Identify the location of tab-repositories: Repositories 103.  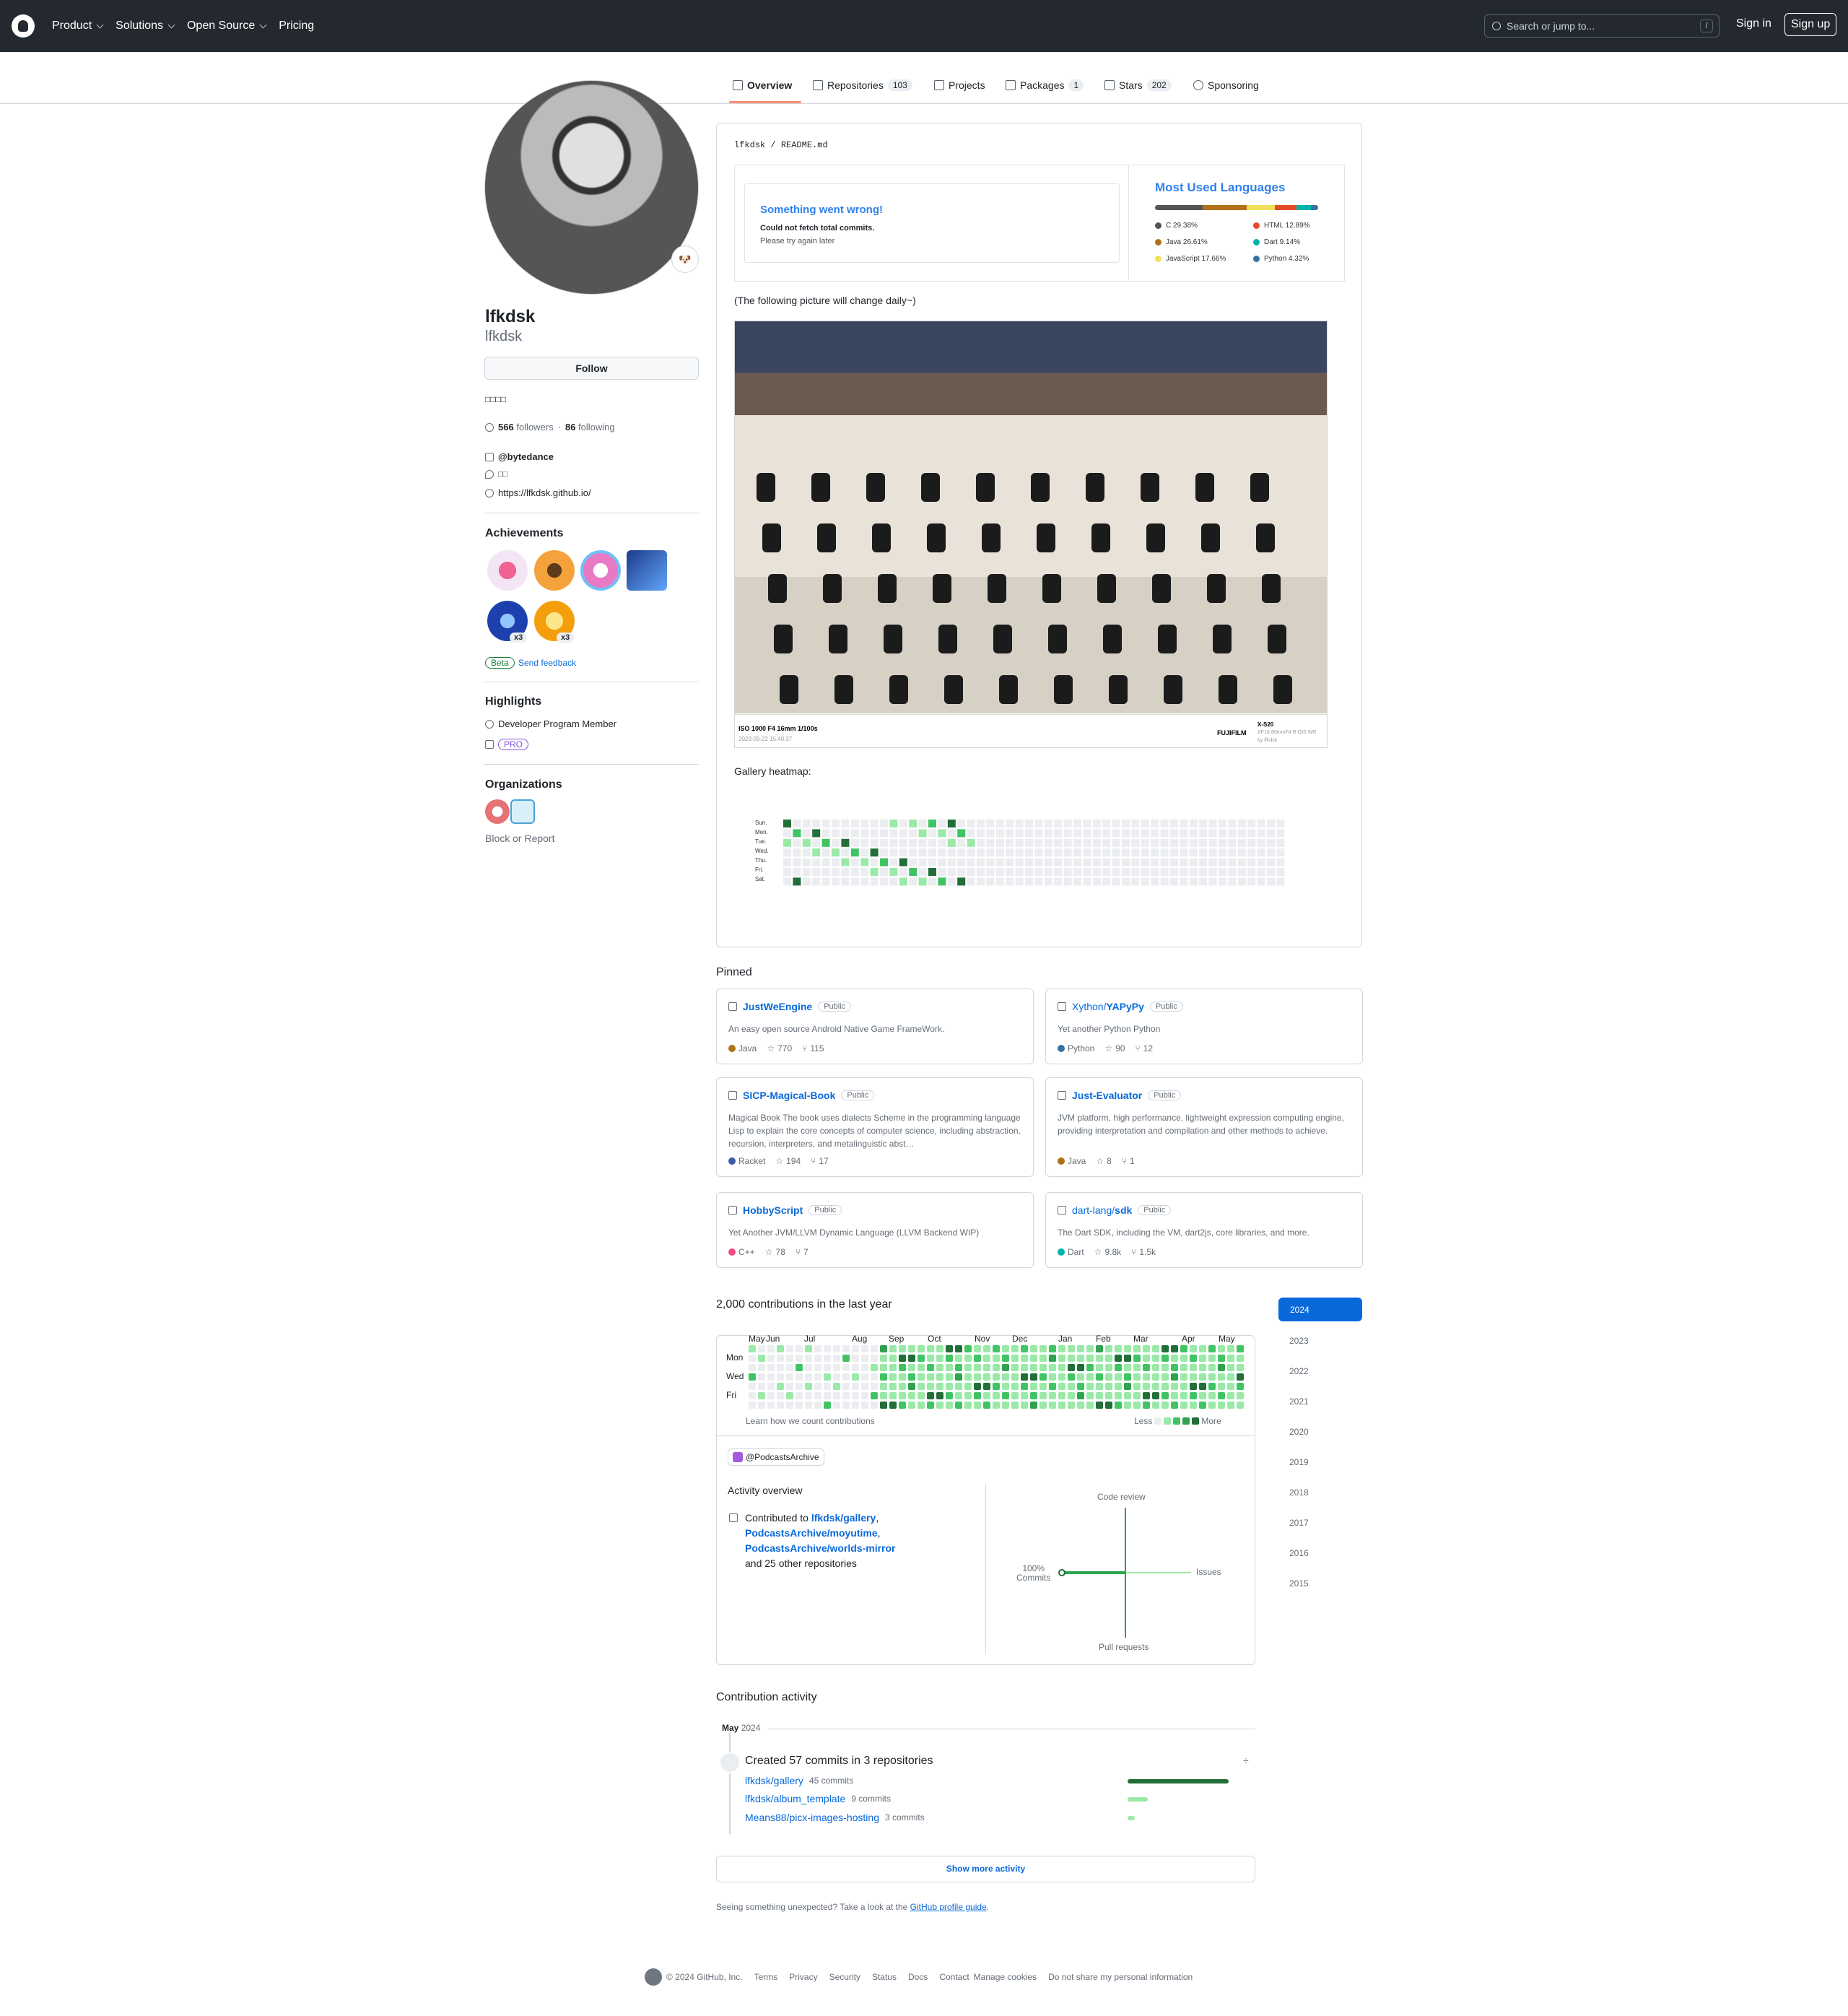
(862, 85).